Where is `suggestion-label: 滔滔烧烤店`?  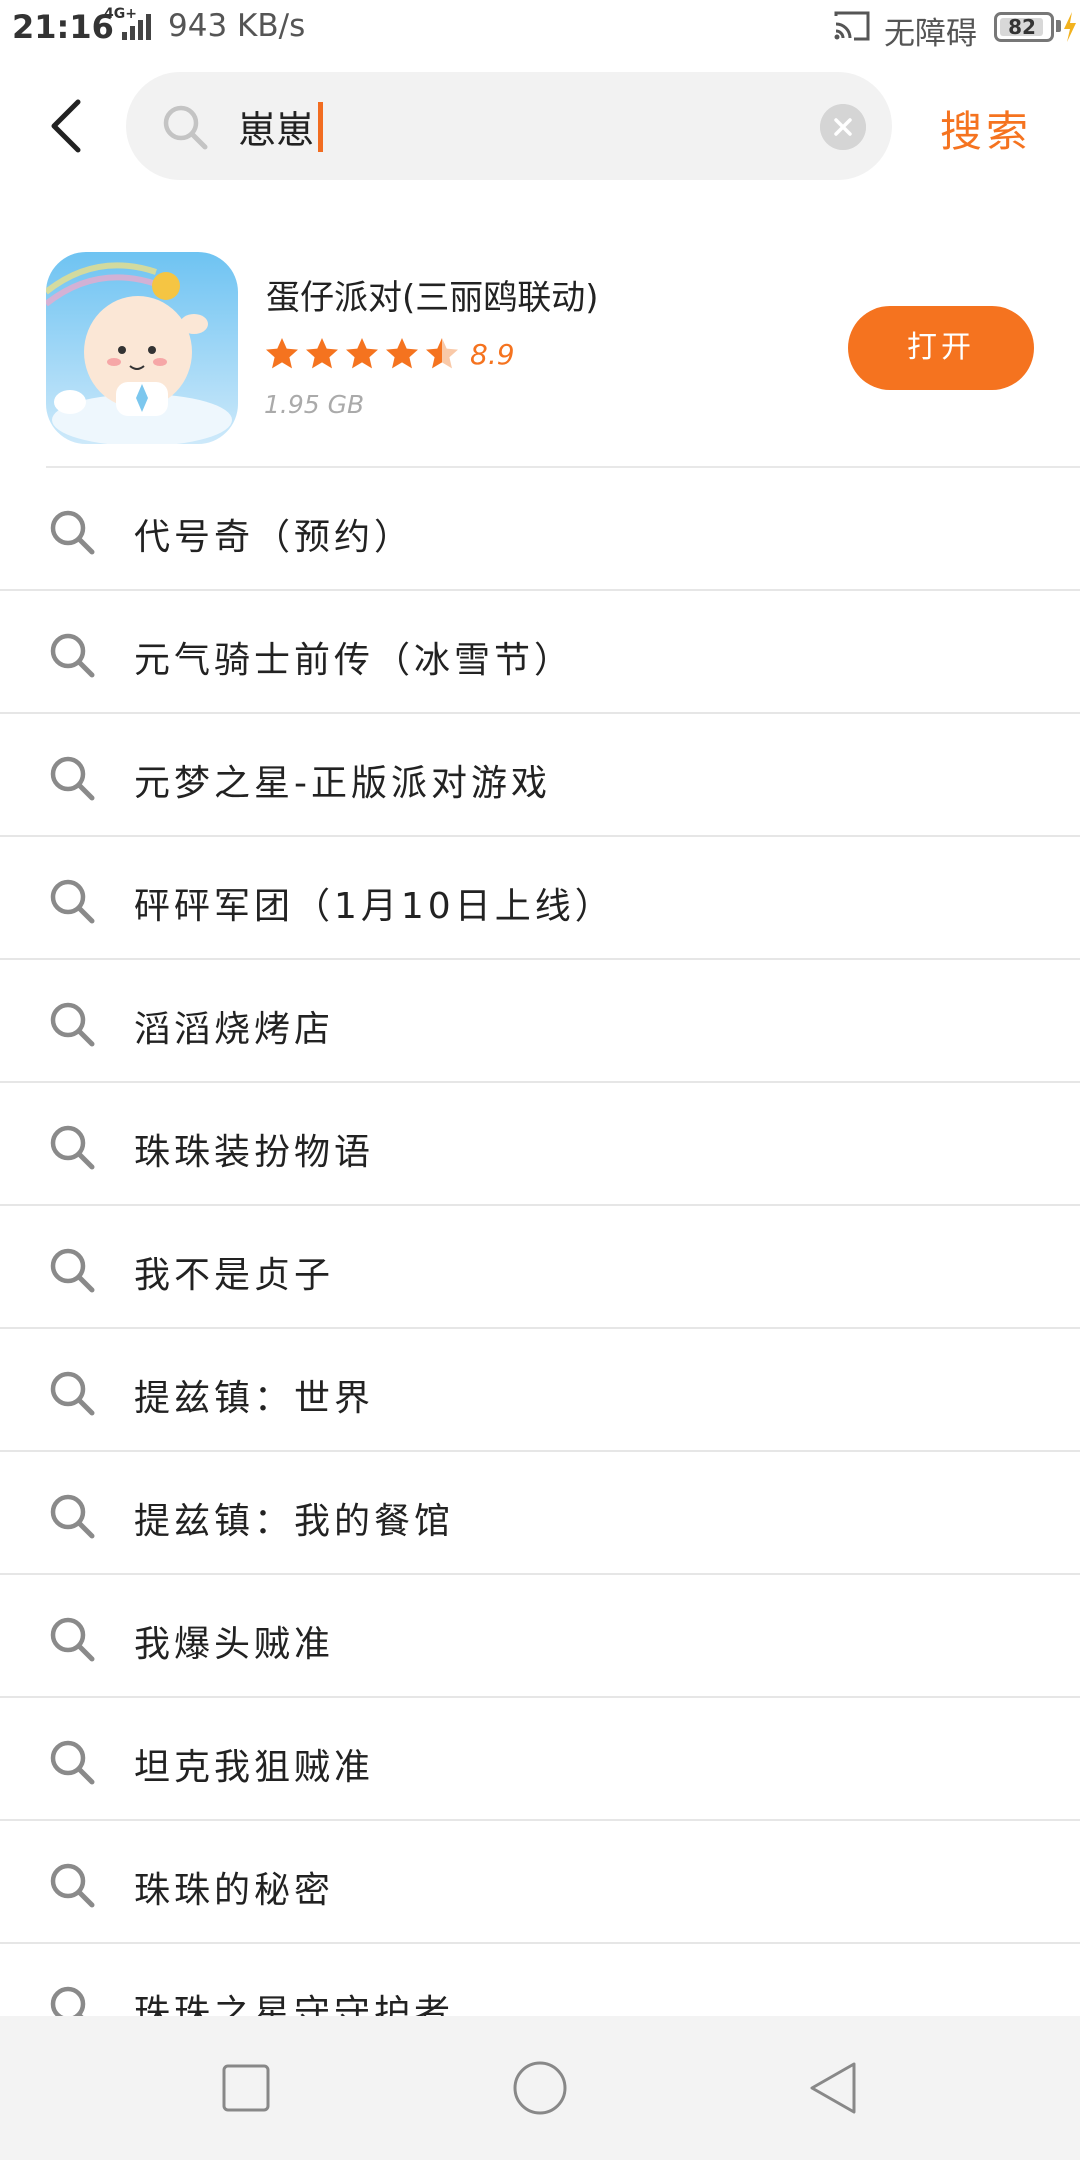 suggestion-label: 滔滔烧烤店 is located at coordinates (234, 1029).